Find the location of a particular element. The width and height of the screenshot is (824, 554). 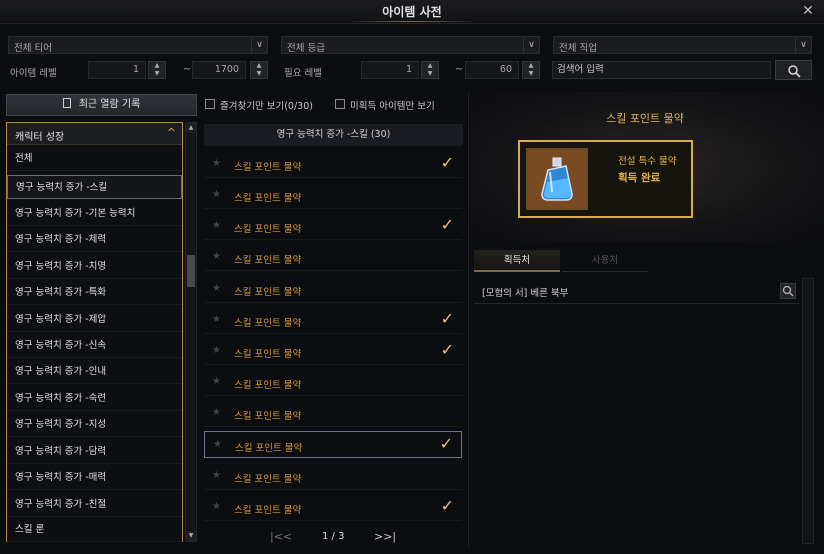

scroll-down-icon: ▼ is located at coordinates (191, 536).